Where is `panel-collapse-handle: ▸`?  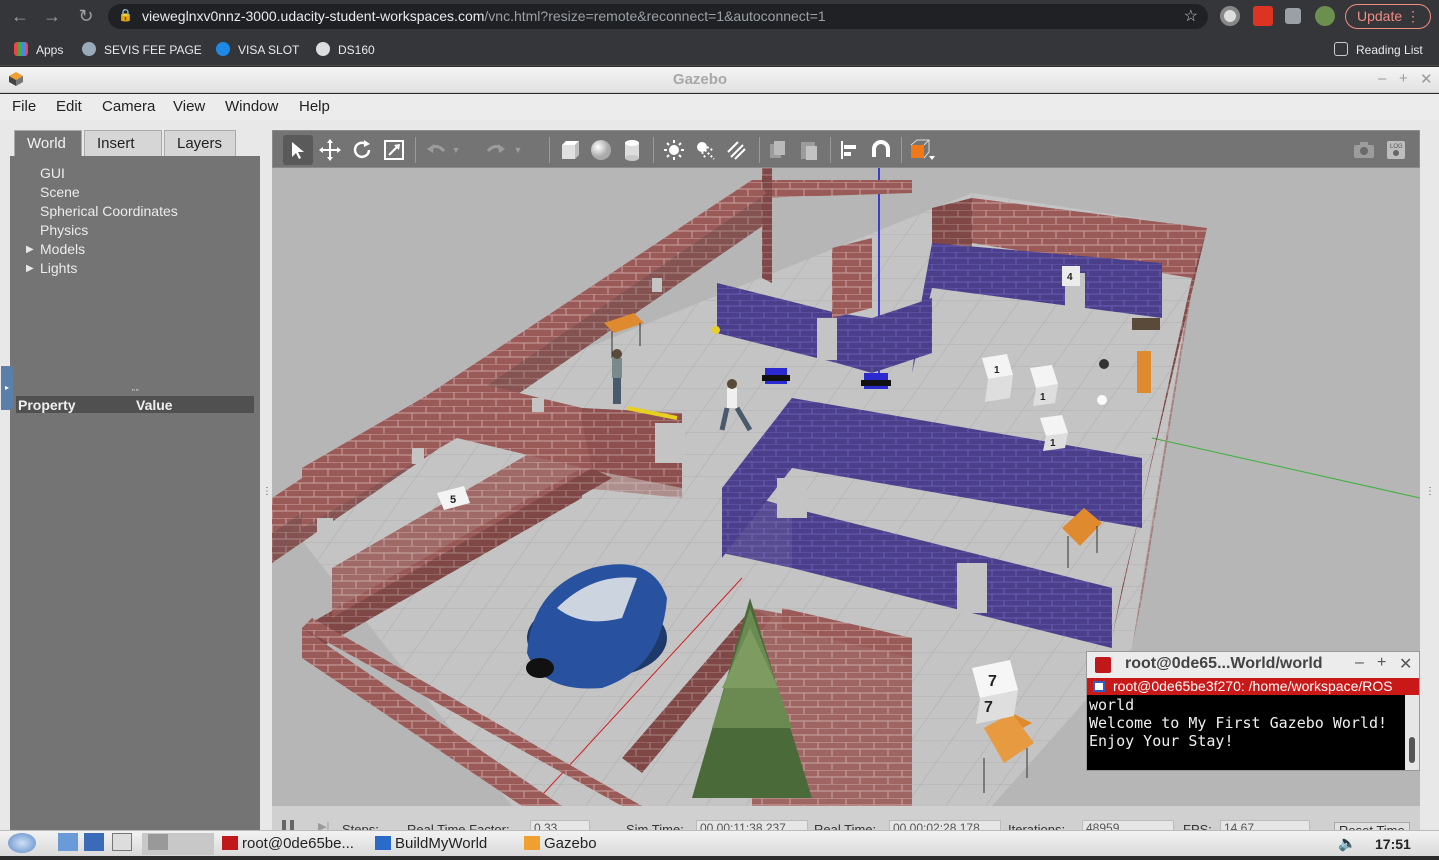 panel-collapse-handle: ▸ is located at coordinates (7, 388).